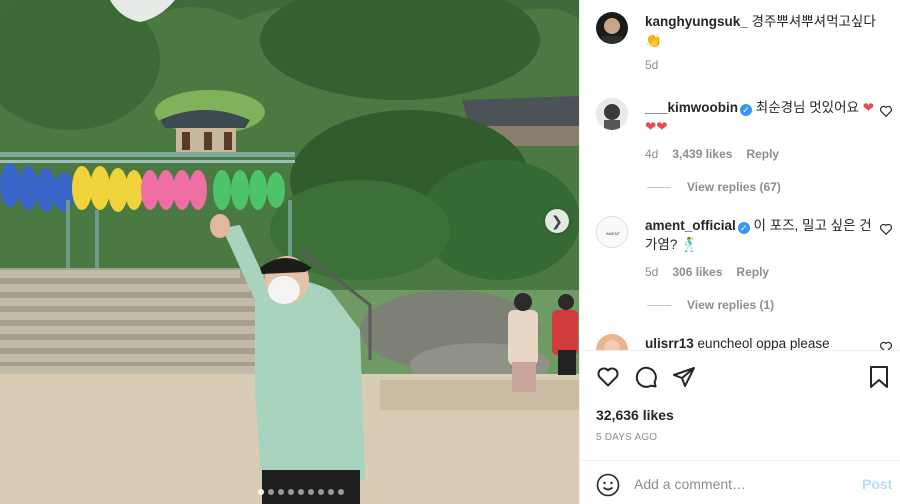  What do you see at coordinates (691, 107) in the screenshot?
I see `comment-username: ___kimwoobin` at bounding box center [691, 107].